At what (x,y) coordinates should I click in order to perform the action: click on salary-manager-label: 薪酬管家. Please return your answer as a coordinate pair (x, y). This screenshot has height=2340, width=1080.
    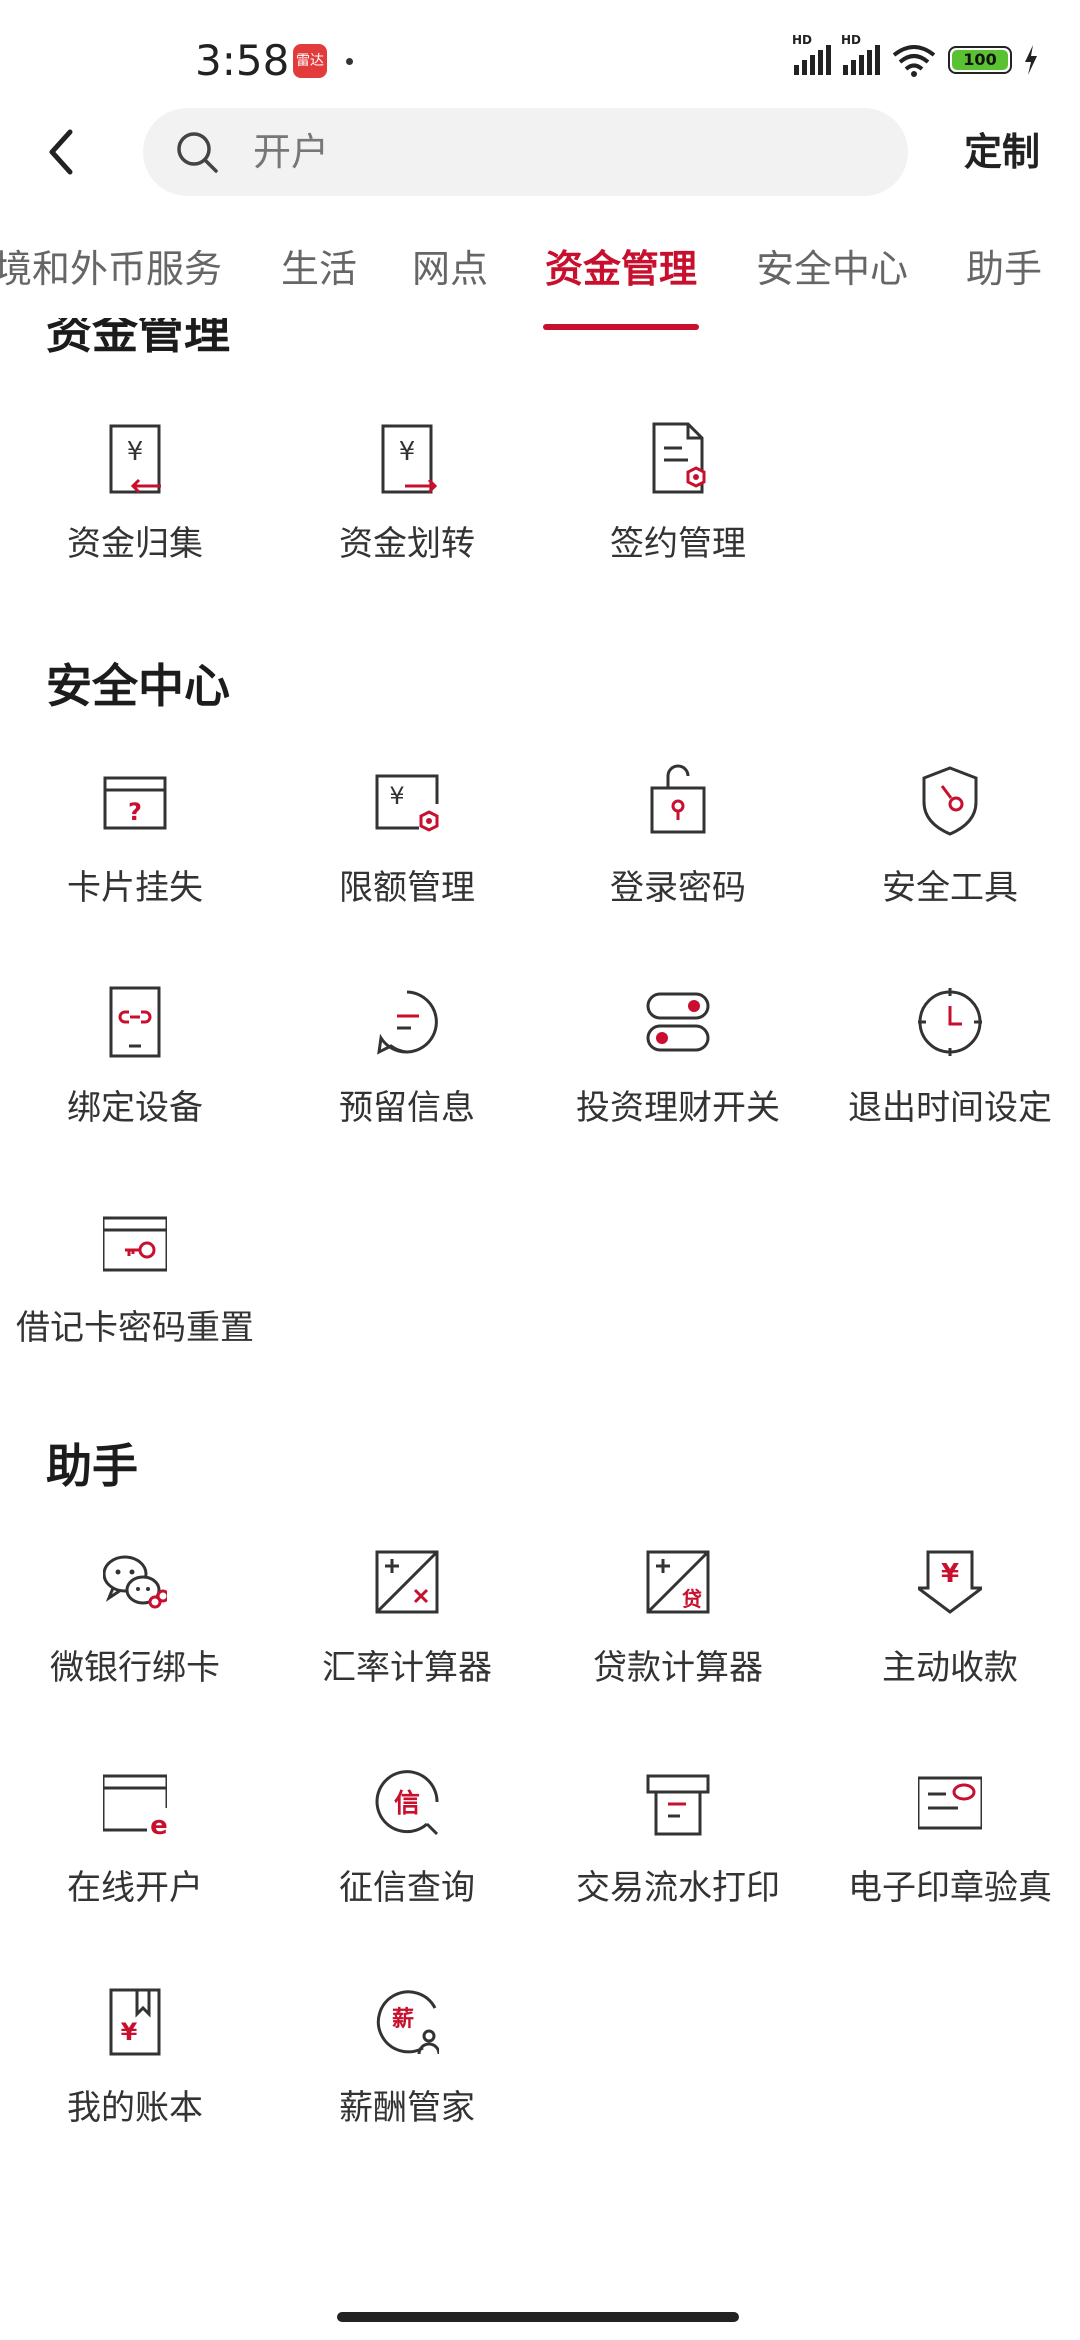
    Looking at the image, I should click on (407, 2108).